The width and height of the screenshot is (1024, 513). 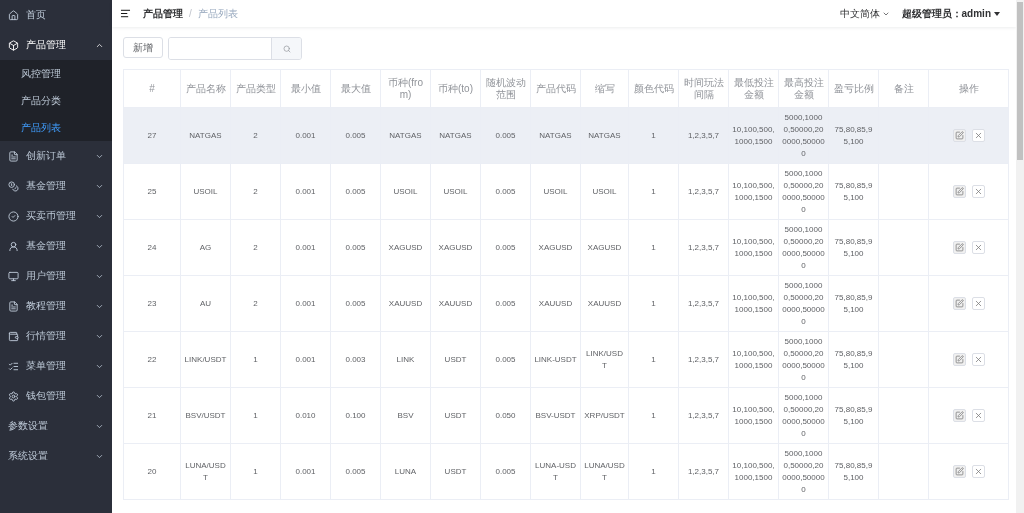 What do you see at coordinates (405, 88) in the screenshot?
I see `column-header: 币种(from)` at bounding box center [405, 88].